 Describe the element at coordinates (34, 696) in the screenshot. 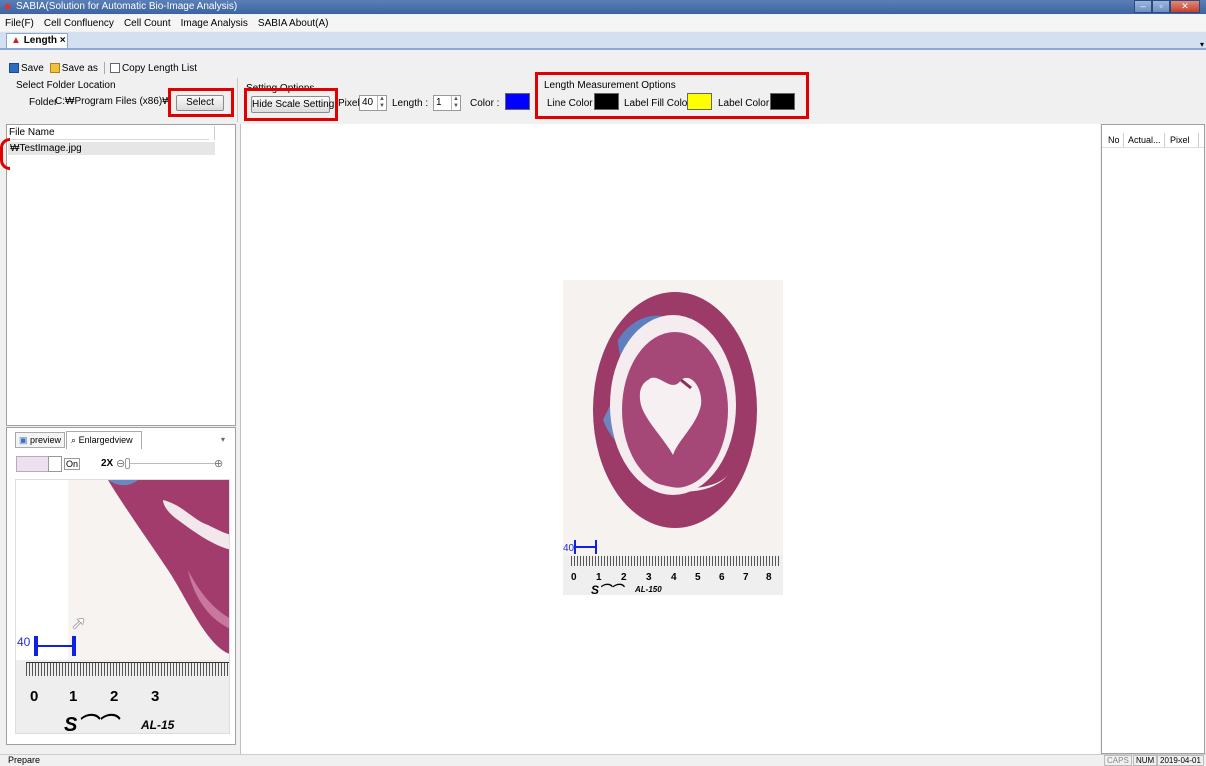

I see `ruler-number-0: 0` at that location.